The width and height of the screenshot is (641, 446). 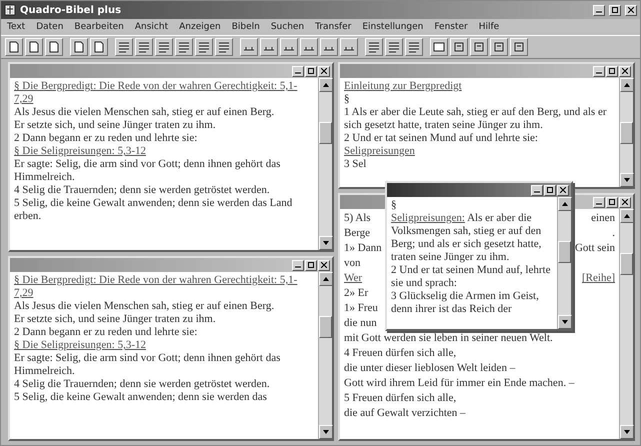 I want to click on verse-text: Seligpreisungen: Als er aber die Volksmengen sah, stieg er auf den Berg; und als er sich gesetzt hatte, traten seine Jünger zu ihm., so click(x=466, y=238).